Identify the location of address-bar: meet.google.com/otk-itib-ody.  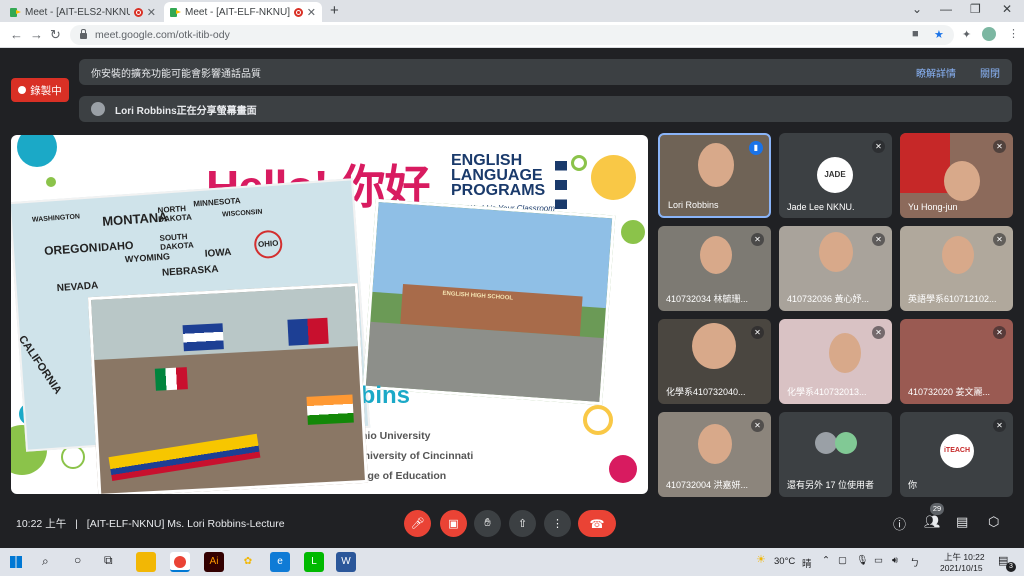
(512, 35).